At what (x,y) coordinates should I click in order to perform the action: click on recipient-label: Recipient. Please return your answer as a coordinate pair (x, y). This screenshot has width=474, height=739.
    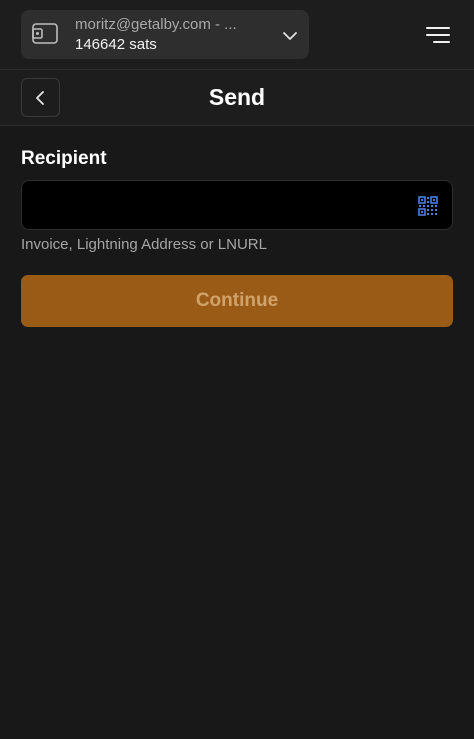
    Looking at the image, I should click on (64, 158).